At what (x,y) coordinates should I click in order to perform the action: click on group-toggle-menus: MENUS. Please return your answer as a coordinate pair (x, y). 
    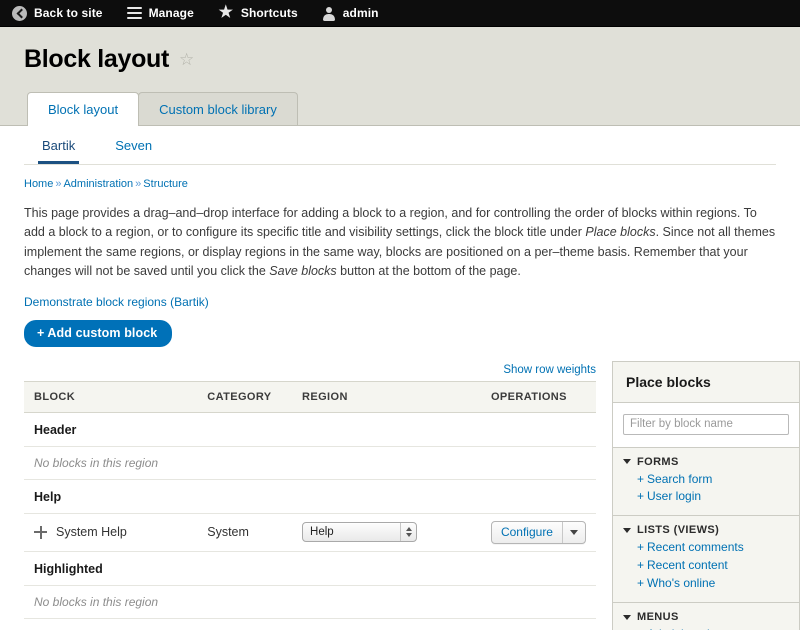
    Looking at the image, I should click on (706, 617).